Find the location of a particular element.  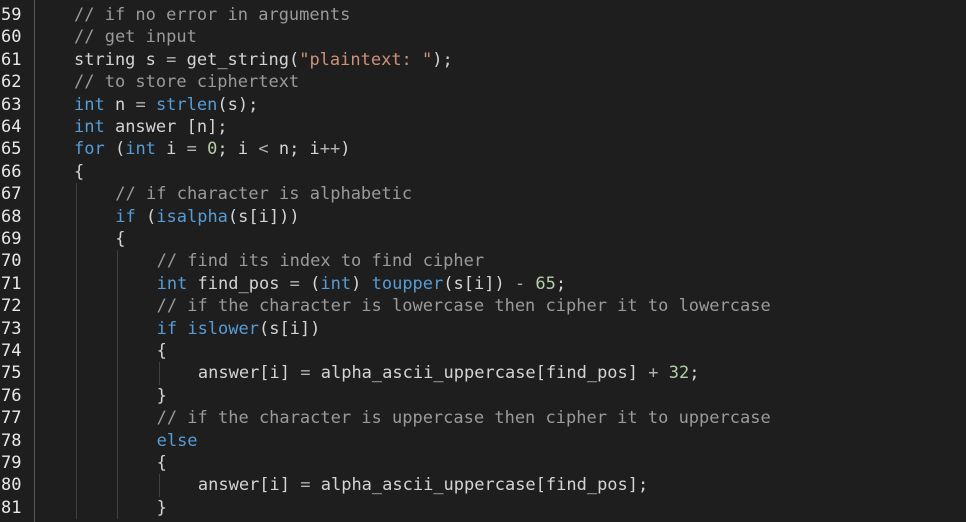

code-text: string s = get_string("plaintext: "); is located at coordinates (263, 60).